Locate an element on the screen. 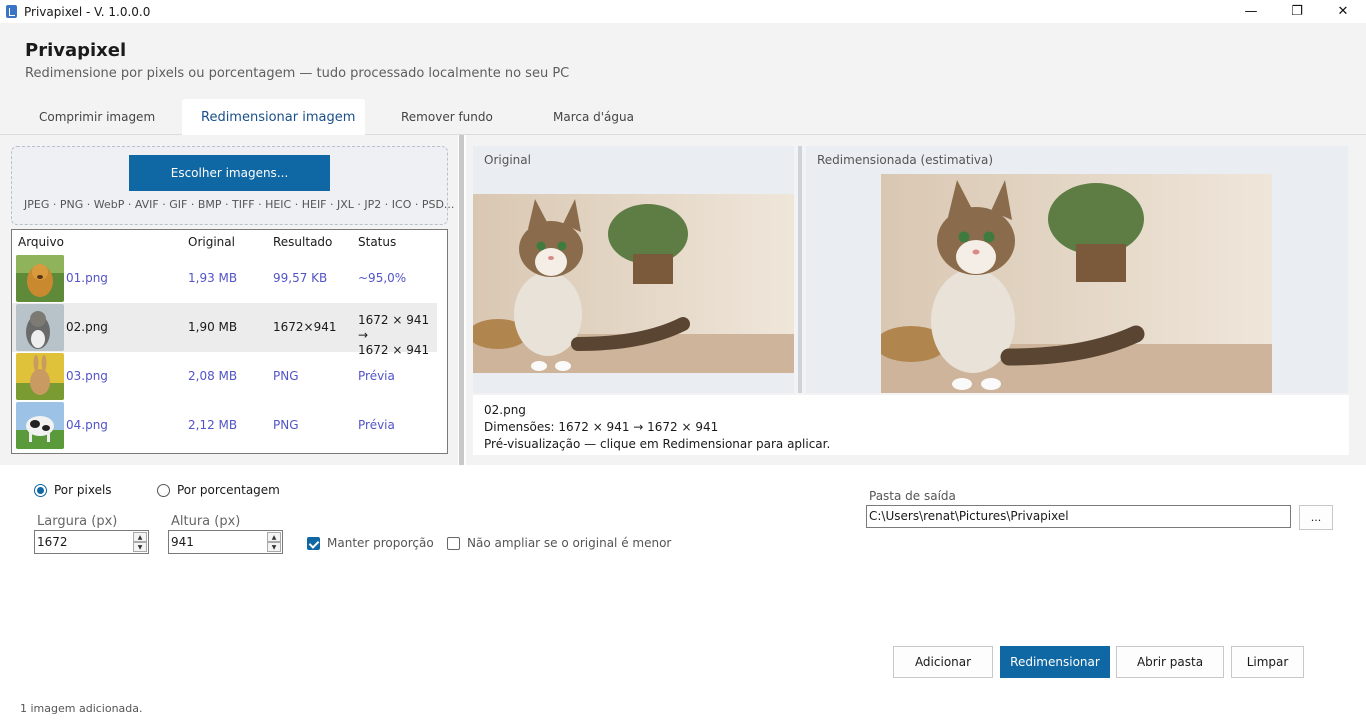  file-original-size: 1,93 MB is located at coordinates (213, 278).